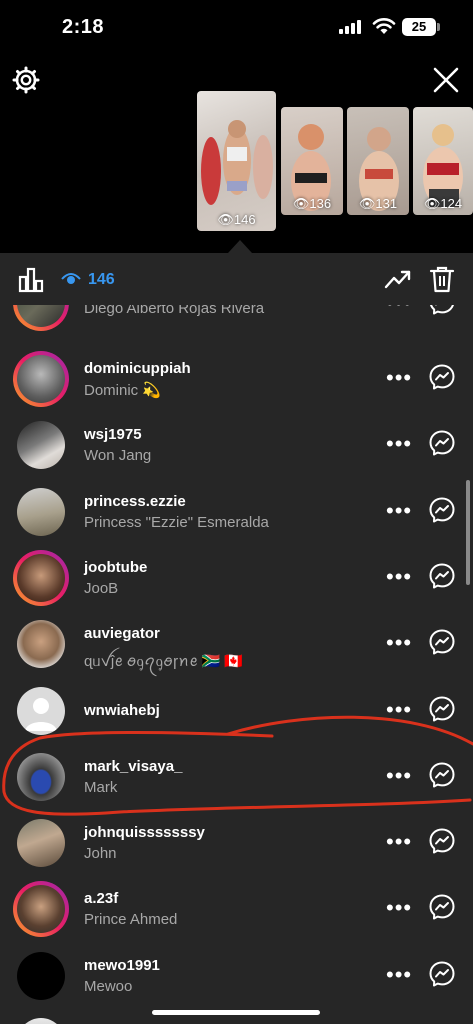  What do you see at coordinates (133, 766) in the screenshot?
I see `viewer-username: mark_visaya_` at bounding box center [133, 766].